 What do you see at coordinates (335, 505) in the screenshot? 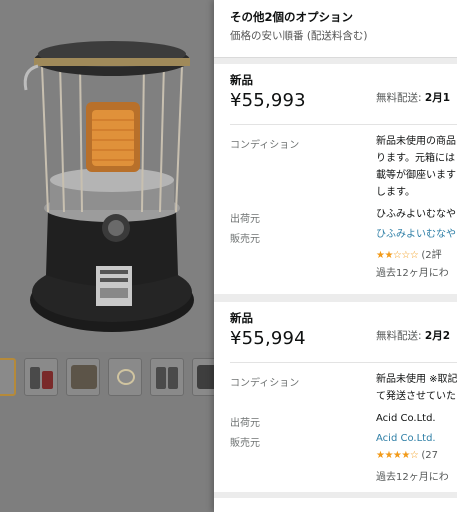
I see `offer-card` at bounding box center [335, 505].